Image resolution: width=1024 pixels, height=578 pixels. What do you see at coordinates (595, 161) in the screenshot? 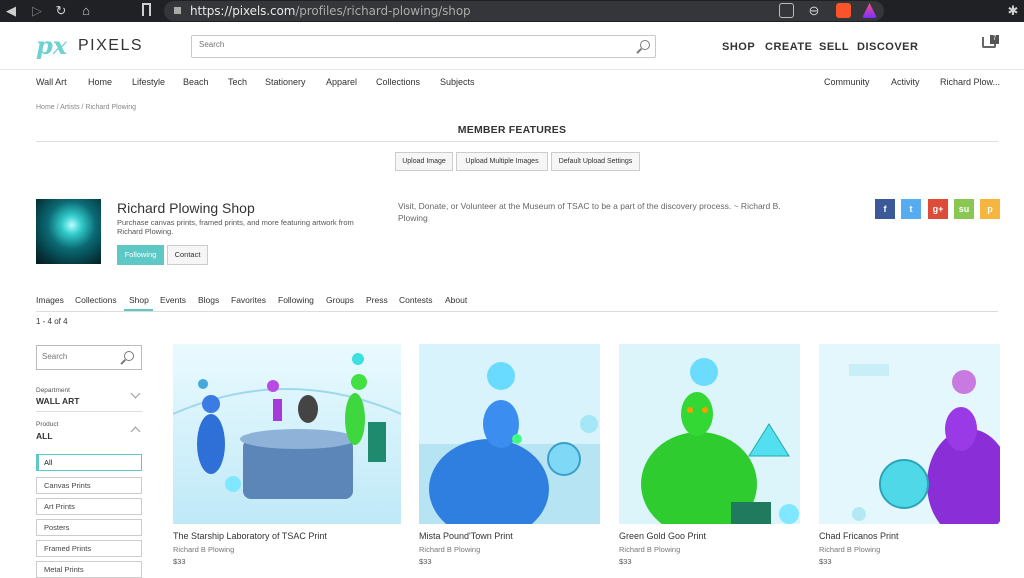
I see `default-upload-settings-button: Default Upload Settings` at bounding box center [595, 161].